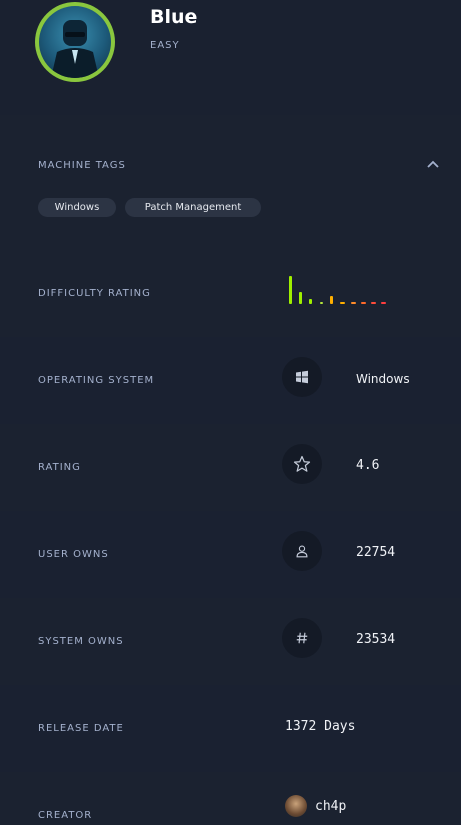 This screenshot has height=825, width=461. Describe the element at coordinates (94, 293) in the screenshot. I see `difficulty-label: DIFFICULTY RATING` at that location.